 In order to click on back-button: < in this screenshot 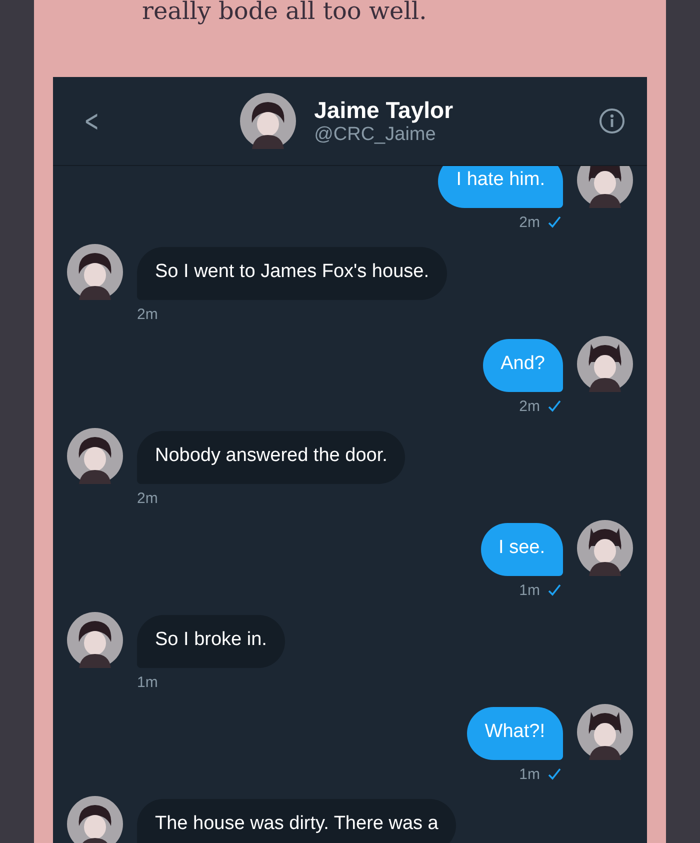, I will do `click(91, 121)`.